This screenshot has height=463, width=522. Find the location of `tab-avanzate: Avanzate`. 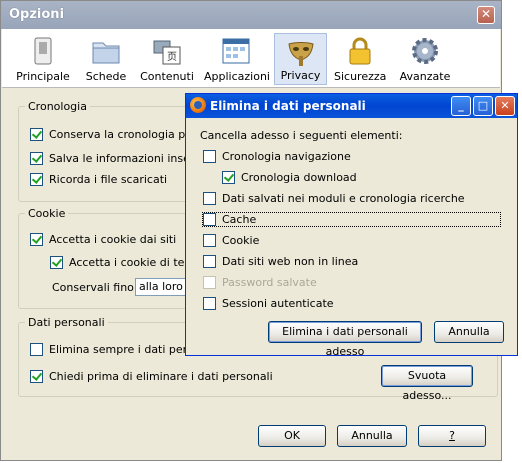

tab-avanzate: Avanzate is located at coordinates (425, 59).